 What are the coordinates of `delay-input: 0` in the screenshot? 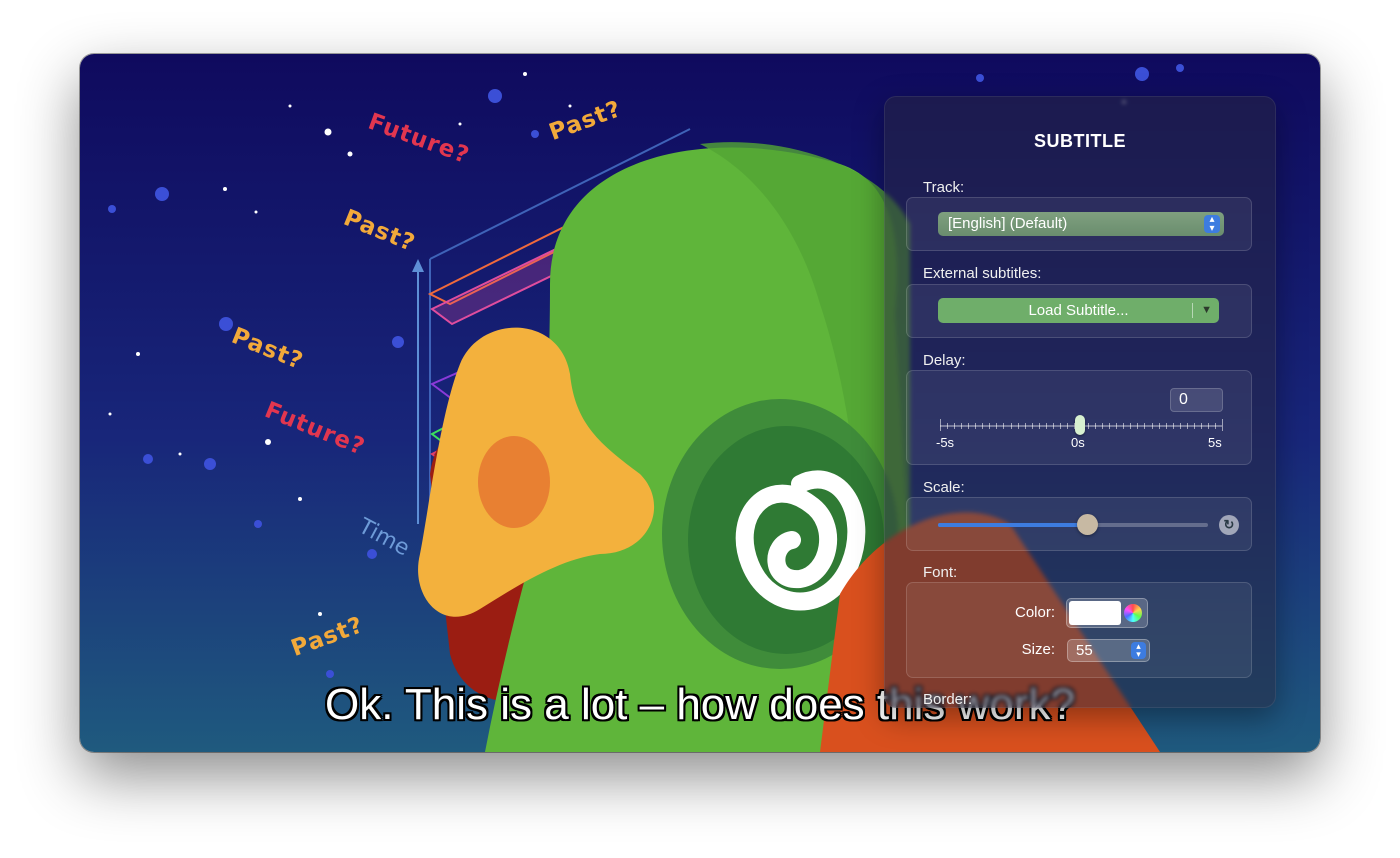 It's located at (1196, 400).